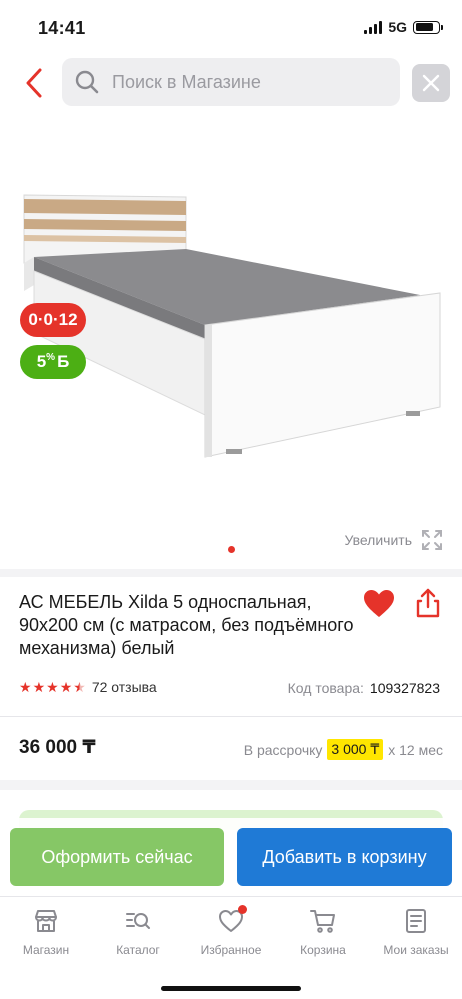  I want to click on tab-cart: Корзина, so click(323, 932).